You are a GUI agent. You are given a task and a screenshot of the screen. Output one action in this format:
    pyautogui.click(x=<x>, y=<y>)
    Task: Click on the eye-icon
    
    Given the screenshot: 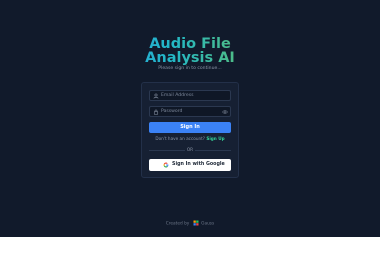 What is the action you would take?
    pyautogui.click(x=225, y=112)
    